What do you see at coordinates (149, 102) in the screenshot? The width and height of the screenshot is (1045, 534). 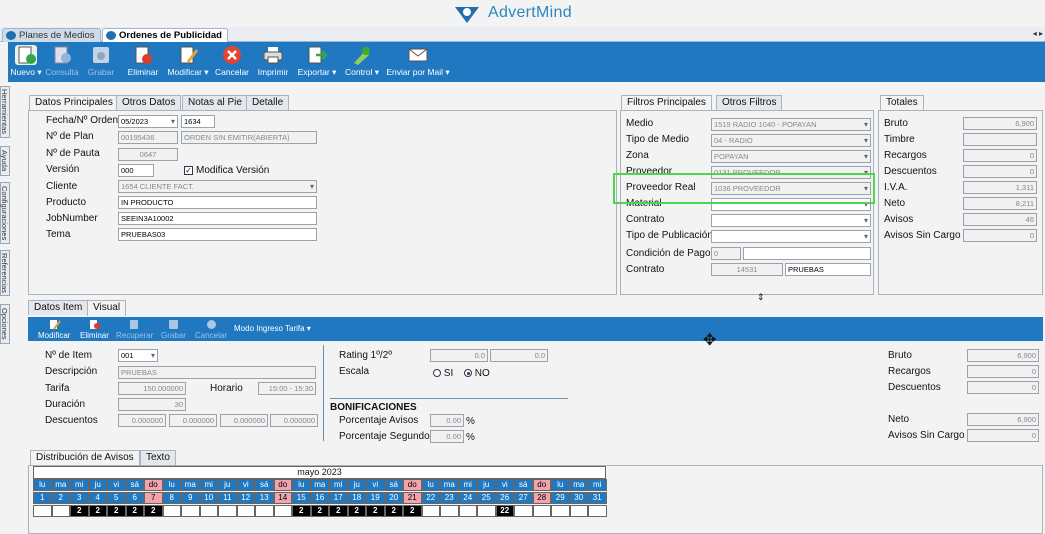 I see `tab-otros-datos: Otros Datos` at bounding box center [149, 102].